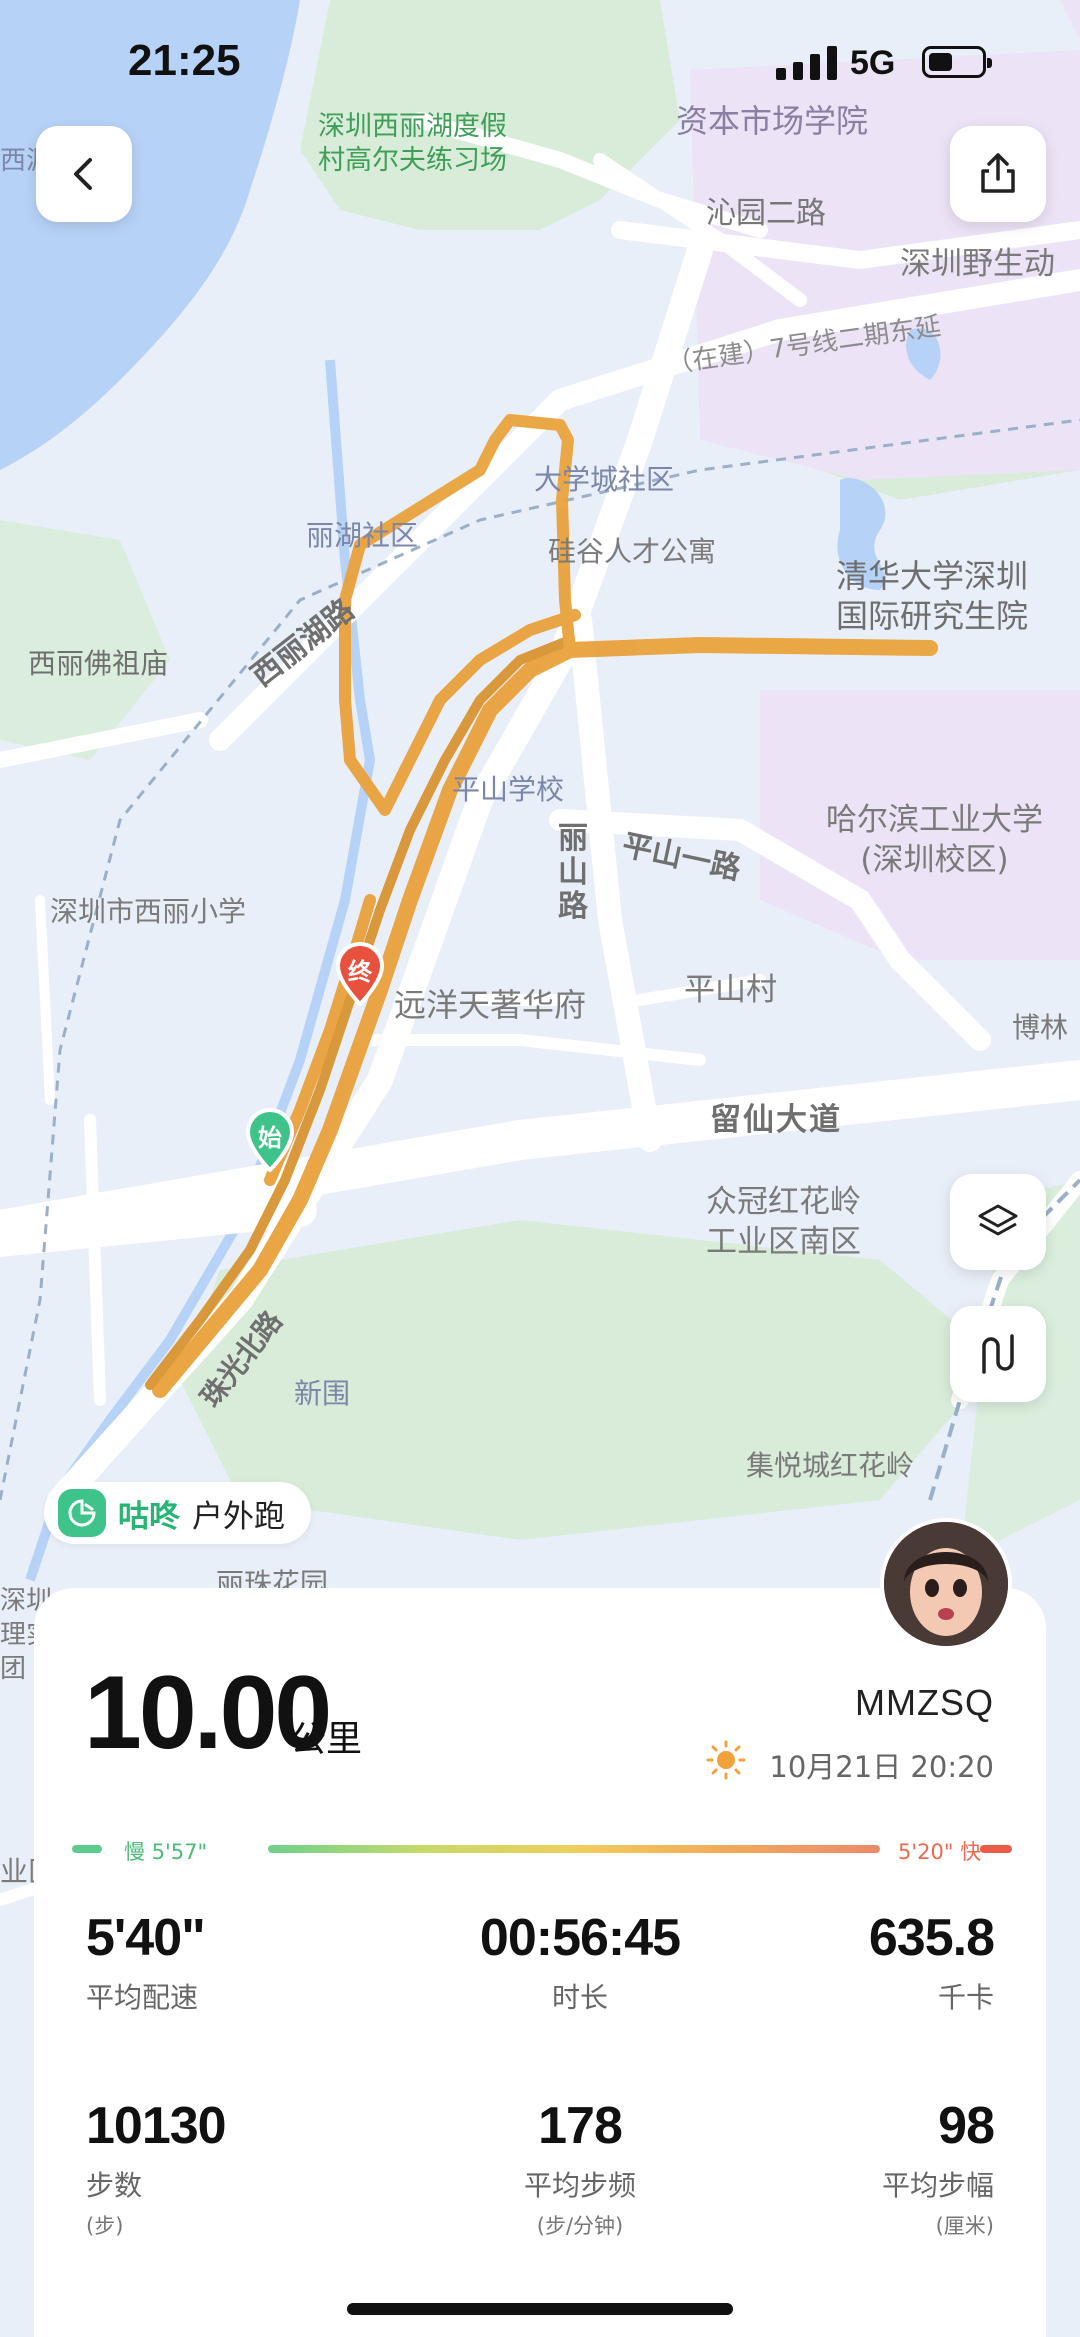 This screenshot has width=1080, height=2337. Describe the element at coordinates (934, 840) in the screenshot. I see `map-label-hit: 哈尔滨工业大学 (深圳校区)` at that location.